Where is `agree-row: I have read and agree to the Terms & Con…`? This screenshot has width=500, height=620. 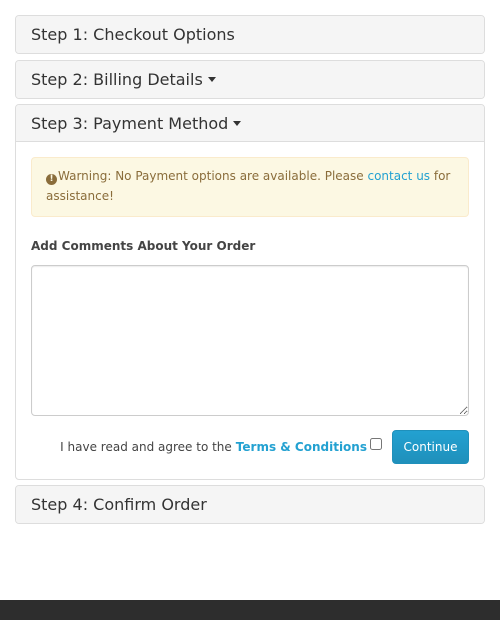 agree-row: I have read and agree to the Terms & Con… is located at coordinates (250, 447).